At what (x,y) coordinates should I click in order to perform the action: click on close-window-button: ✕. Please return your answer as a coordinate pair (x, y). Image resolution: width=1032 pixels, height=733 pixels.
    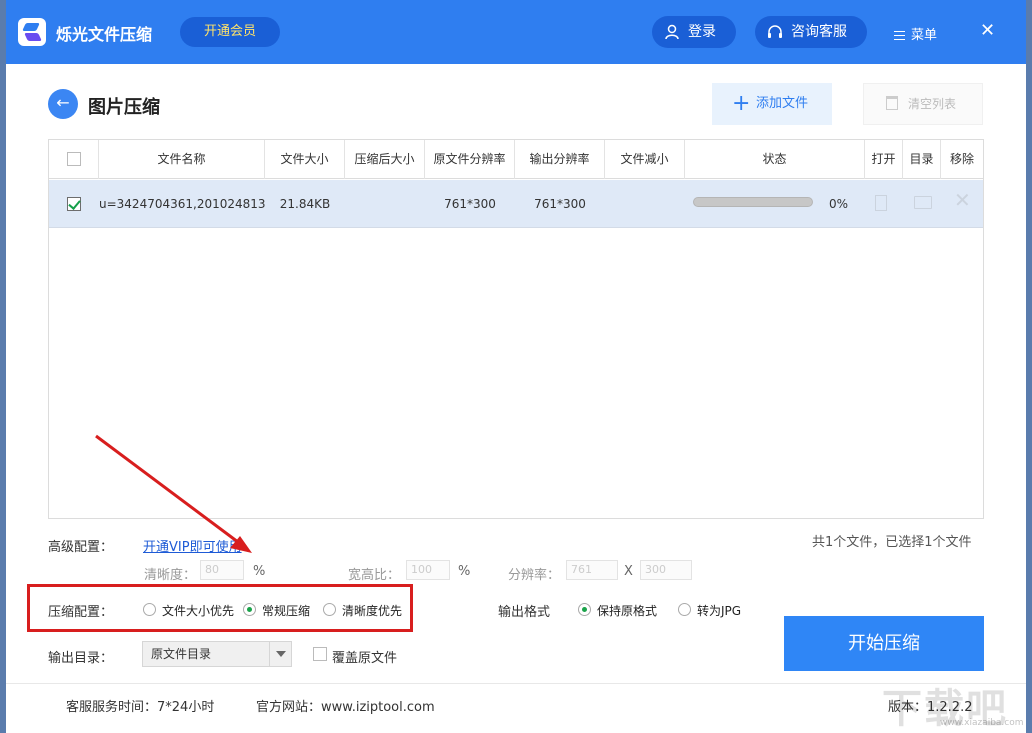
    Looking at the image, I should click on (987, 30).